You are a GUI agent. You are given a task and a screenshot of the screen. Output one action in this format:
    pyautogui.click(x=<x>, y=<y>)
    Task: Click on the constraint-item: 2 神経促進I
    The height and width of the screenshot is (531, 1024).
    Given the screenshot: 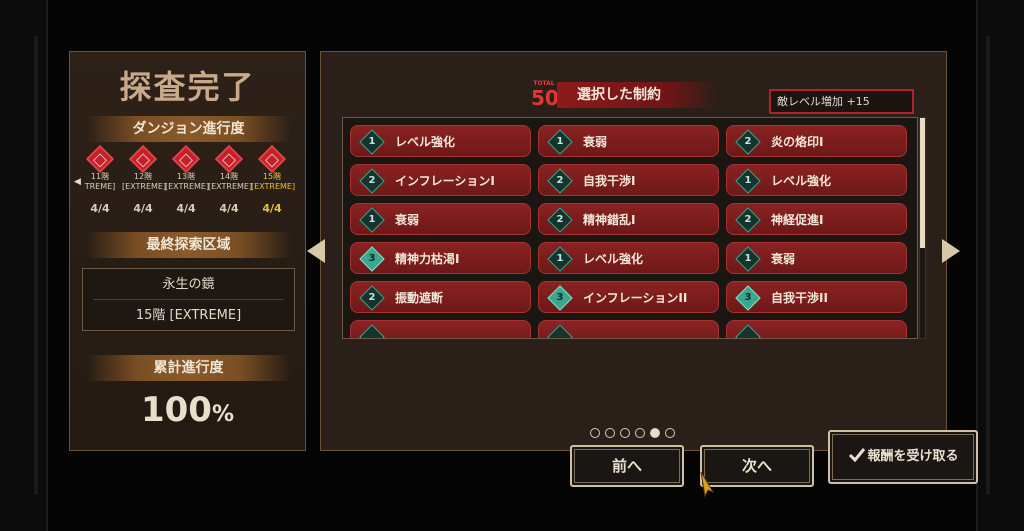 What is the action you would take?
    pyautogui.click(x=816, y=219)
    